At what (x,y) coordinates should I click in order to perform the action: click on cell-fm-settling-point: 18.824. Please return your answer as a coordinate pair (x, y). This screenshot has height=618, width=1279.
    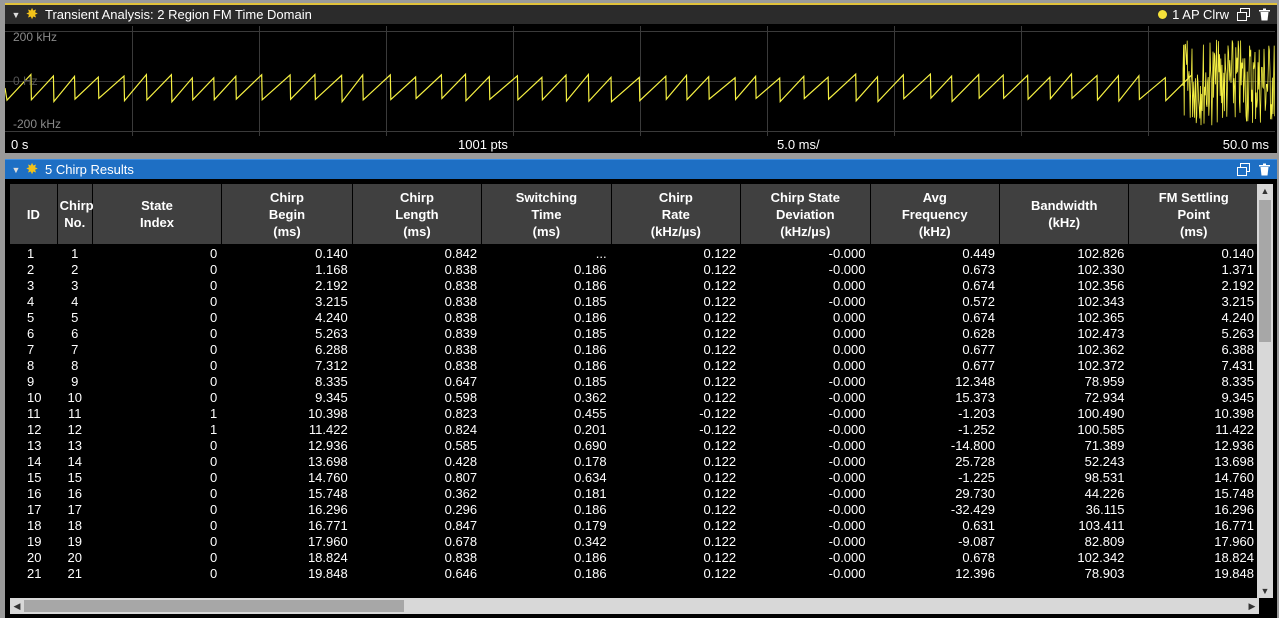
    Looking at the image, I should click on (1193, 558).